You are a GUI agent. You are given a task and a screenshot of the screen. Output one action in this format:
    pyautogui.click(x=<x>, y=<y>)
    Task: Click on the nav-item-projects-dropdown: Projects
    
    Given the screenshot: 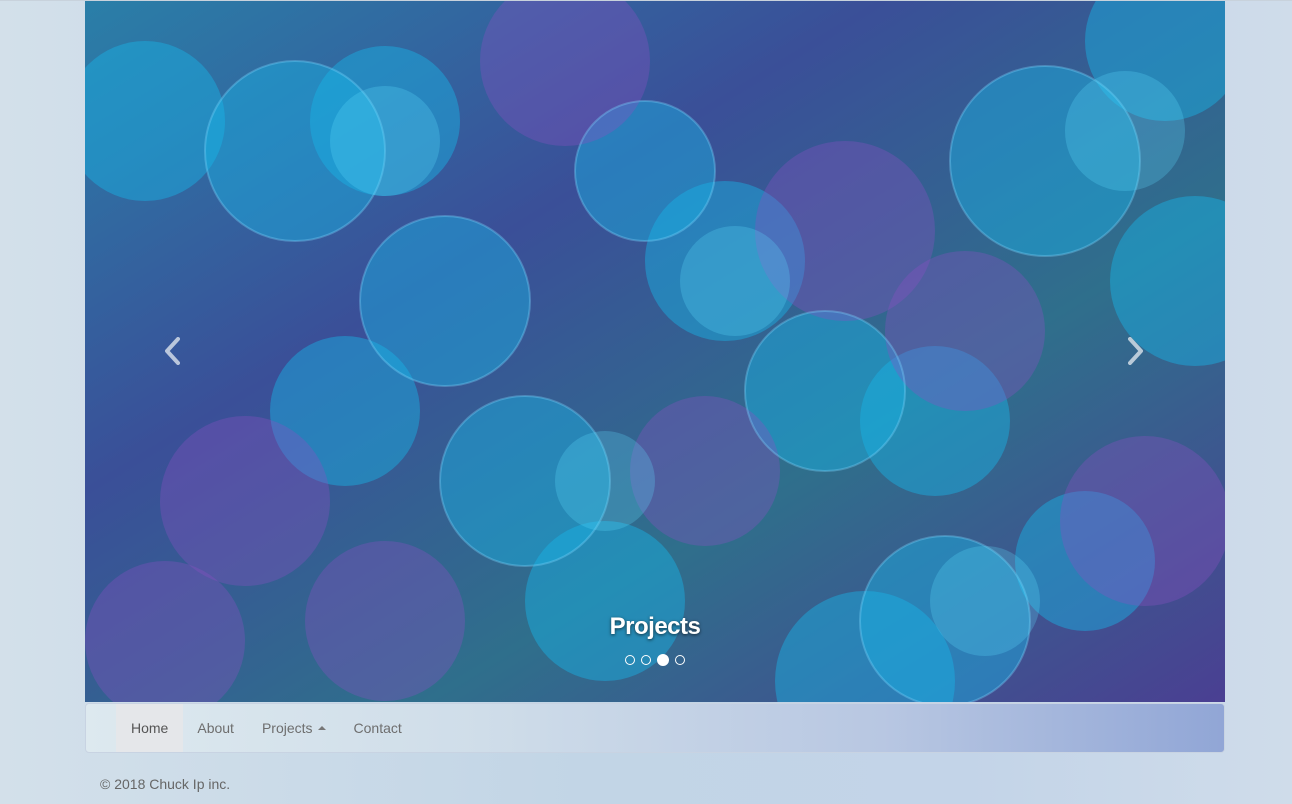 What is the action you would take?
    pyautogui.click(x=294, y=728)
    